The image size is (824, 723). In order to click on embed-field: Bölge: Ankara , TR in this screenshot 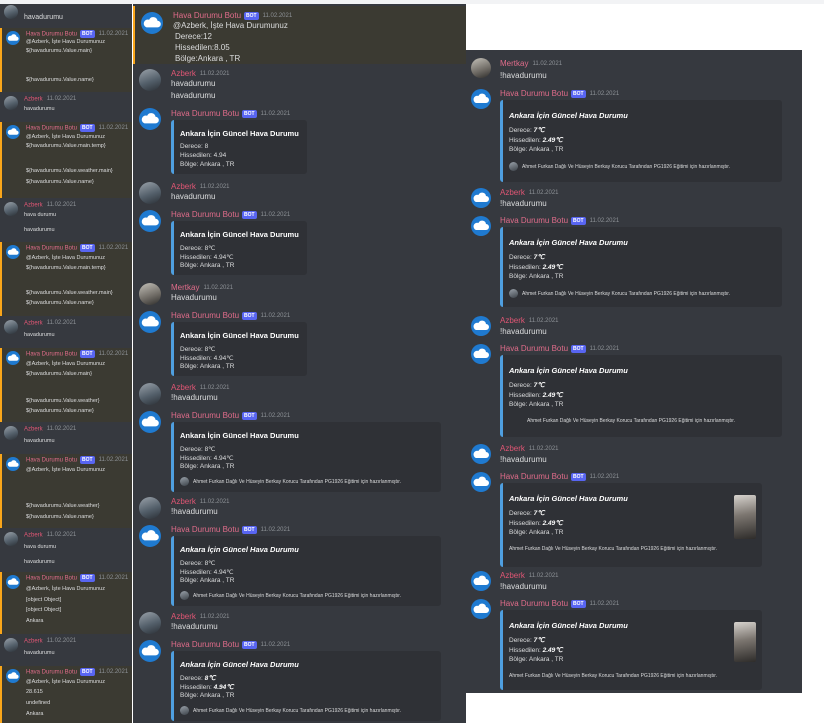, I will do `click(207, 695)`.